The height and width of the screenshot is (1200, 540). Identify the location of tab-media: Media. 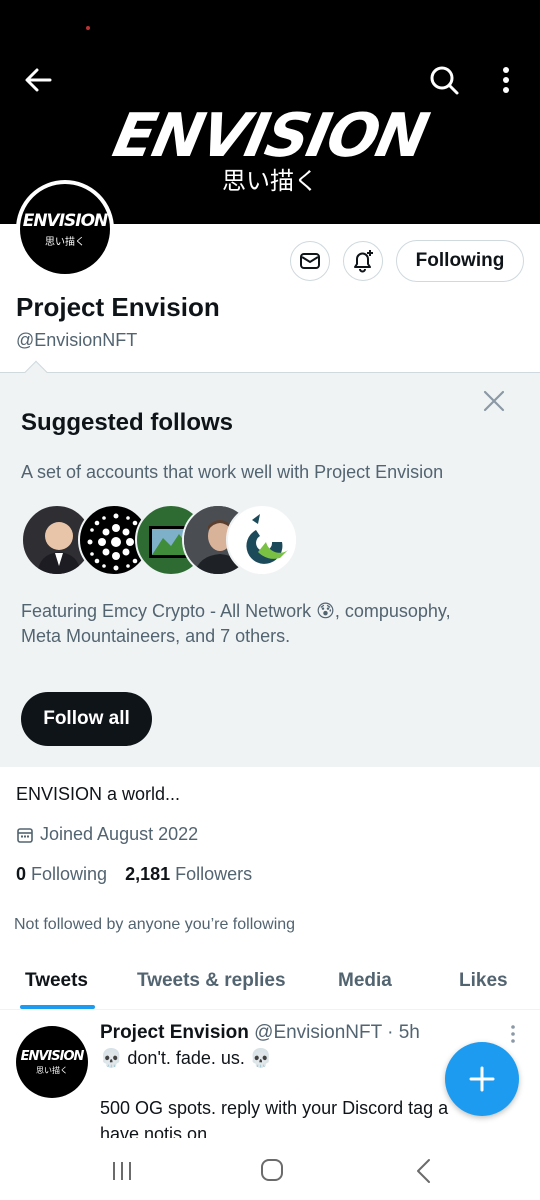
(365, 981).